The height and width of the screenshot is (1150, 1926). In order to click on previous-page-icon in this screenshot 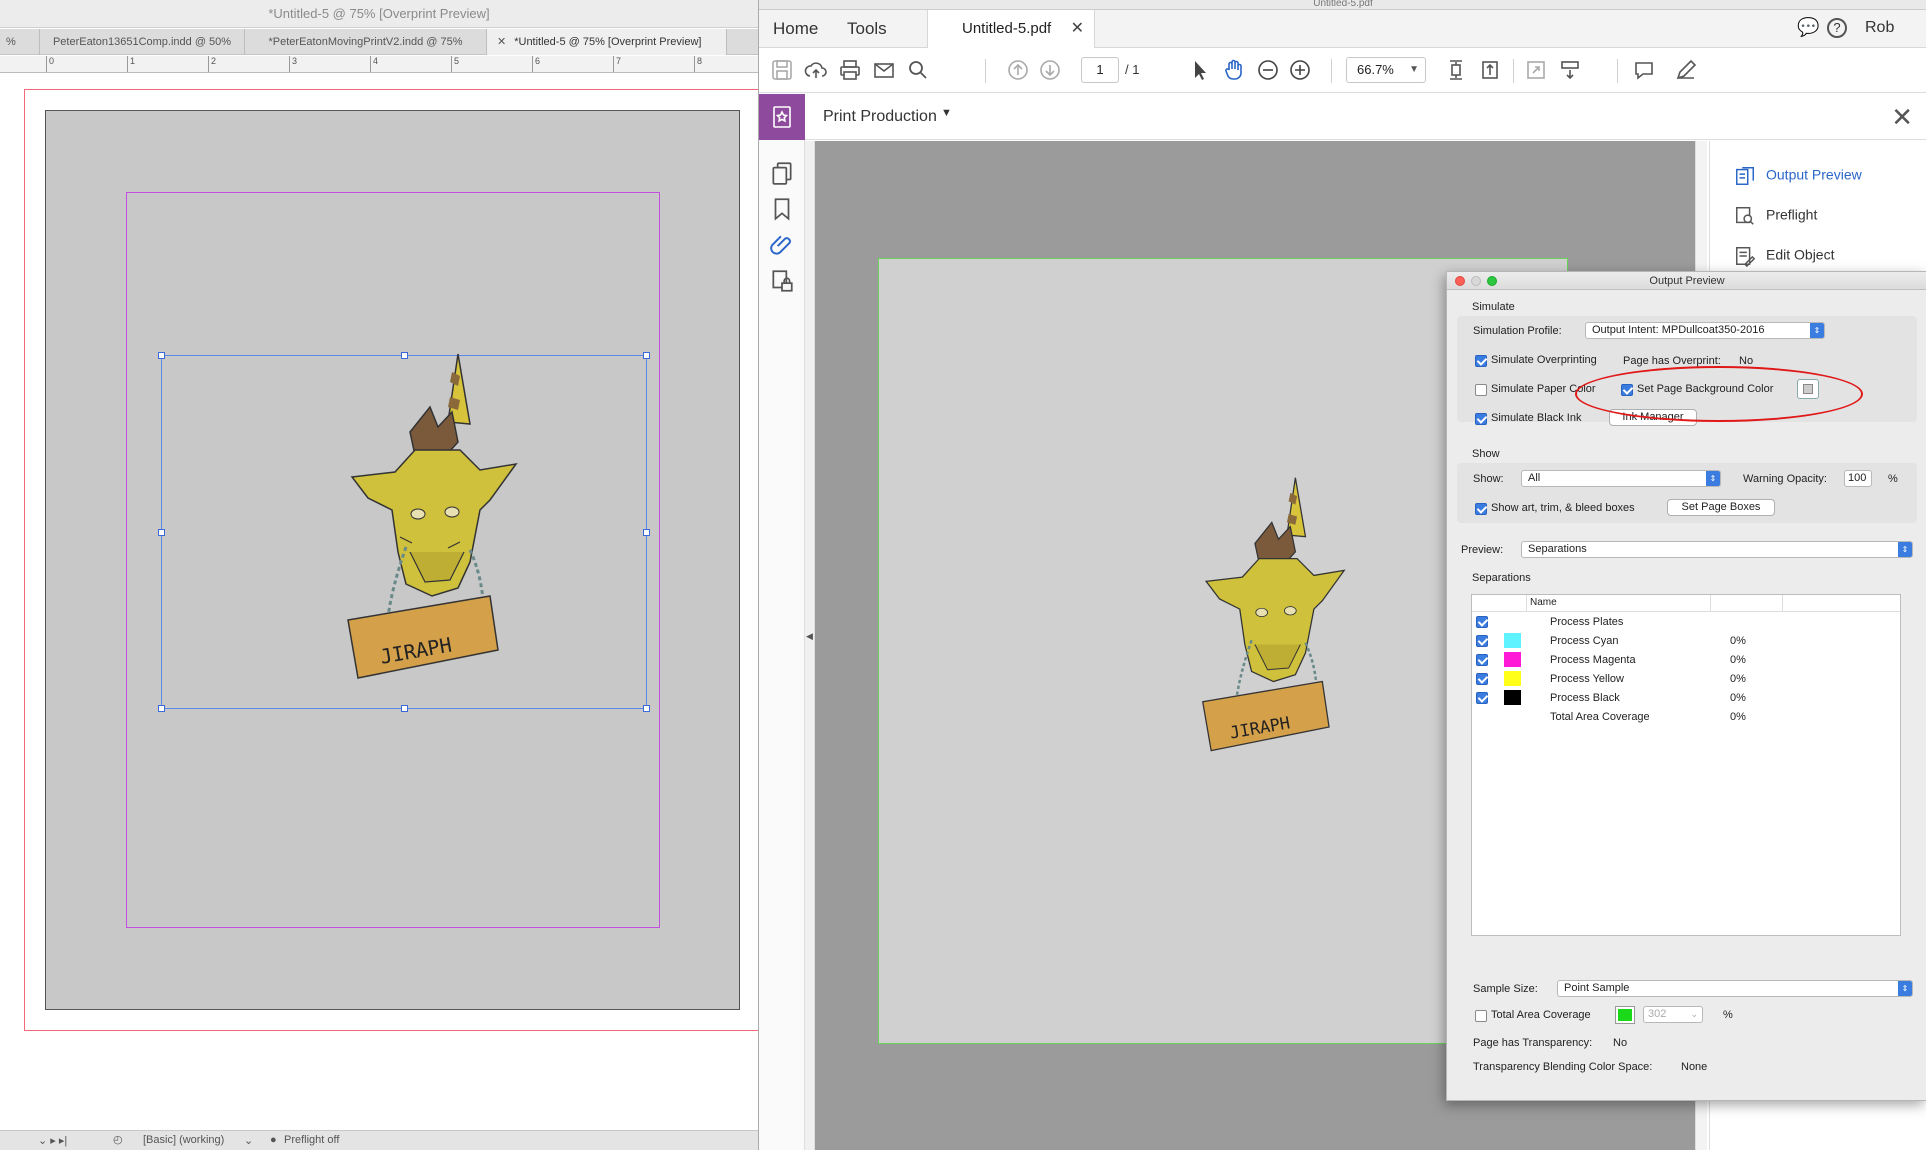, I will do `click(1018, 71)`.